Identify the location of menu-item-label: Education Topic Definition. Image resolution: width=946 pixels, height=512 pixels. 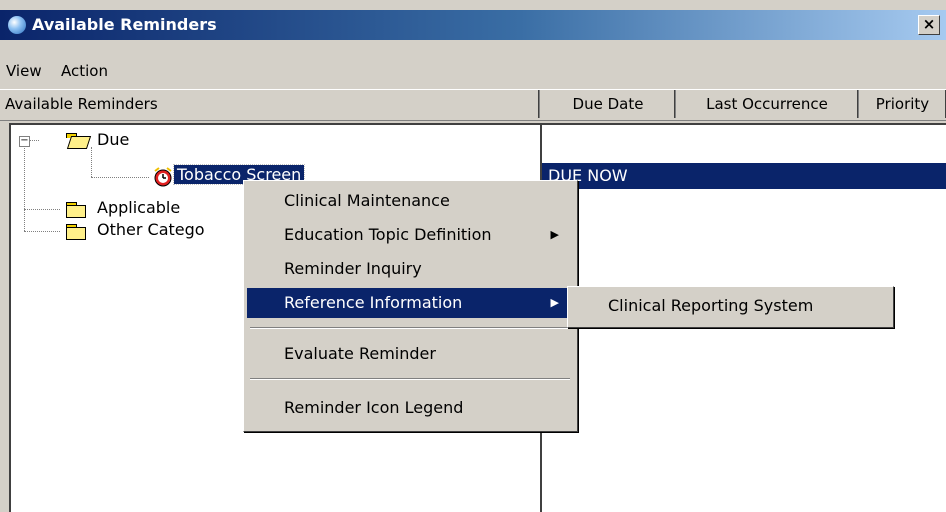
(388, 234).